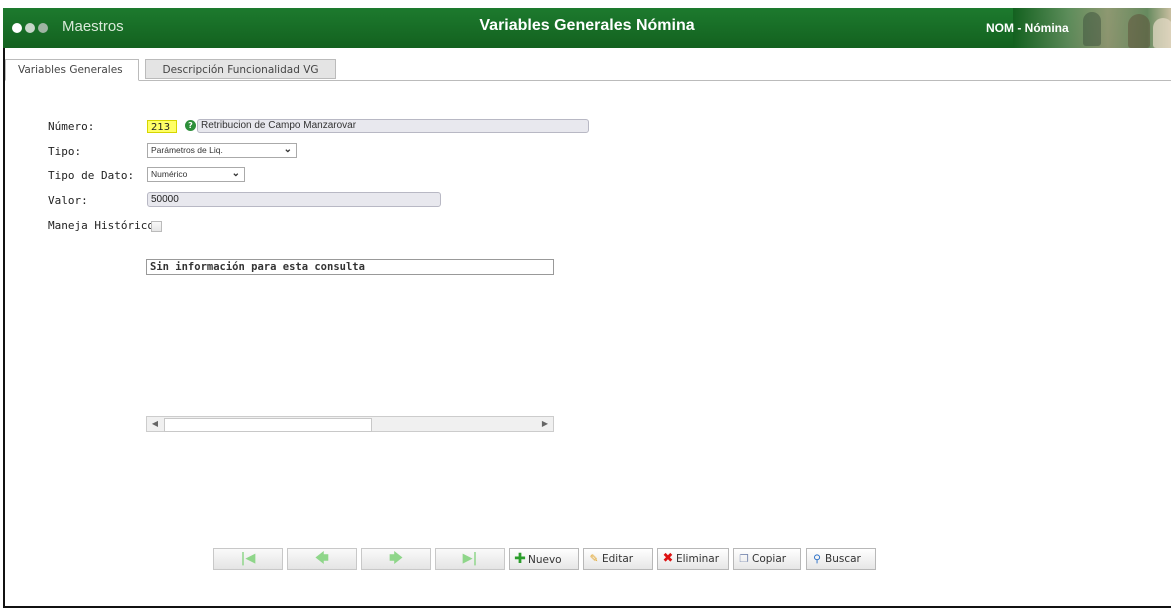 The width and height of the screenshot is (1174, 611). What do you see at coordinates (240, 69) in the screenshot?
I see `tab-descripcion-funcionalidad: Descripción Funcionalidad VG` at bounding box center [240, 69].